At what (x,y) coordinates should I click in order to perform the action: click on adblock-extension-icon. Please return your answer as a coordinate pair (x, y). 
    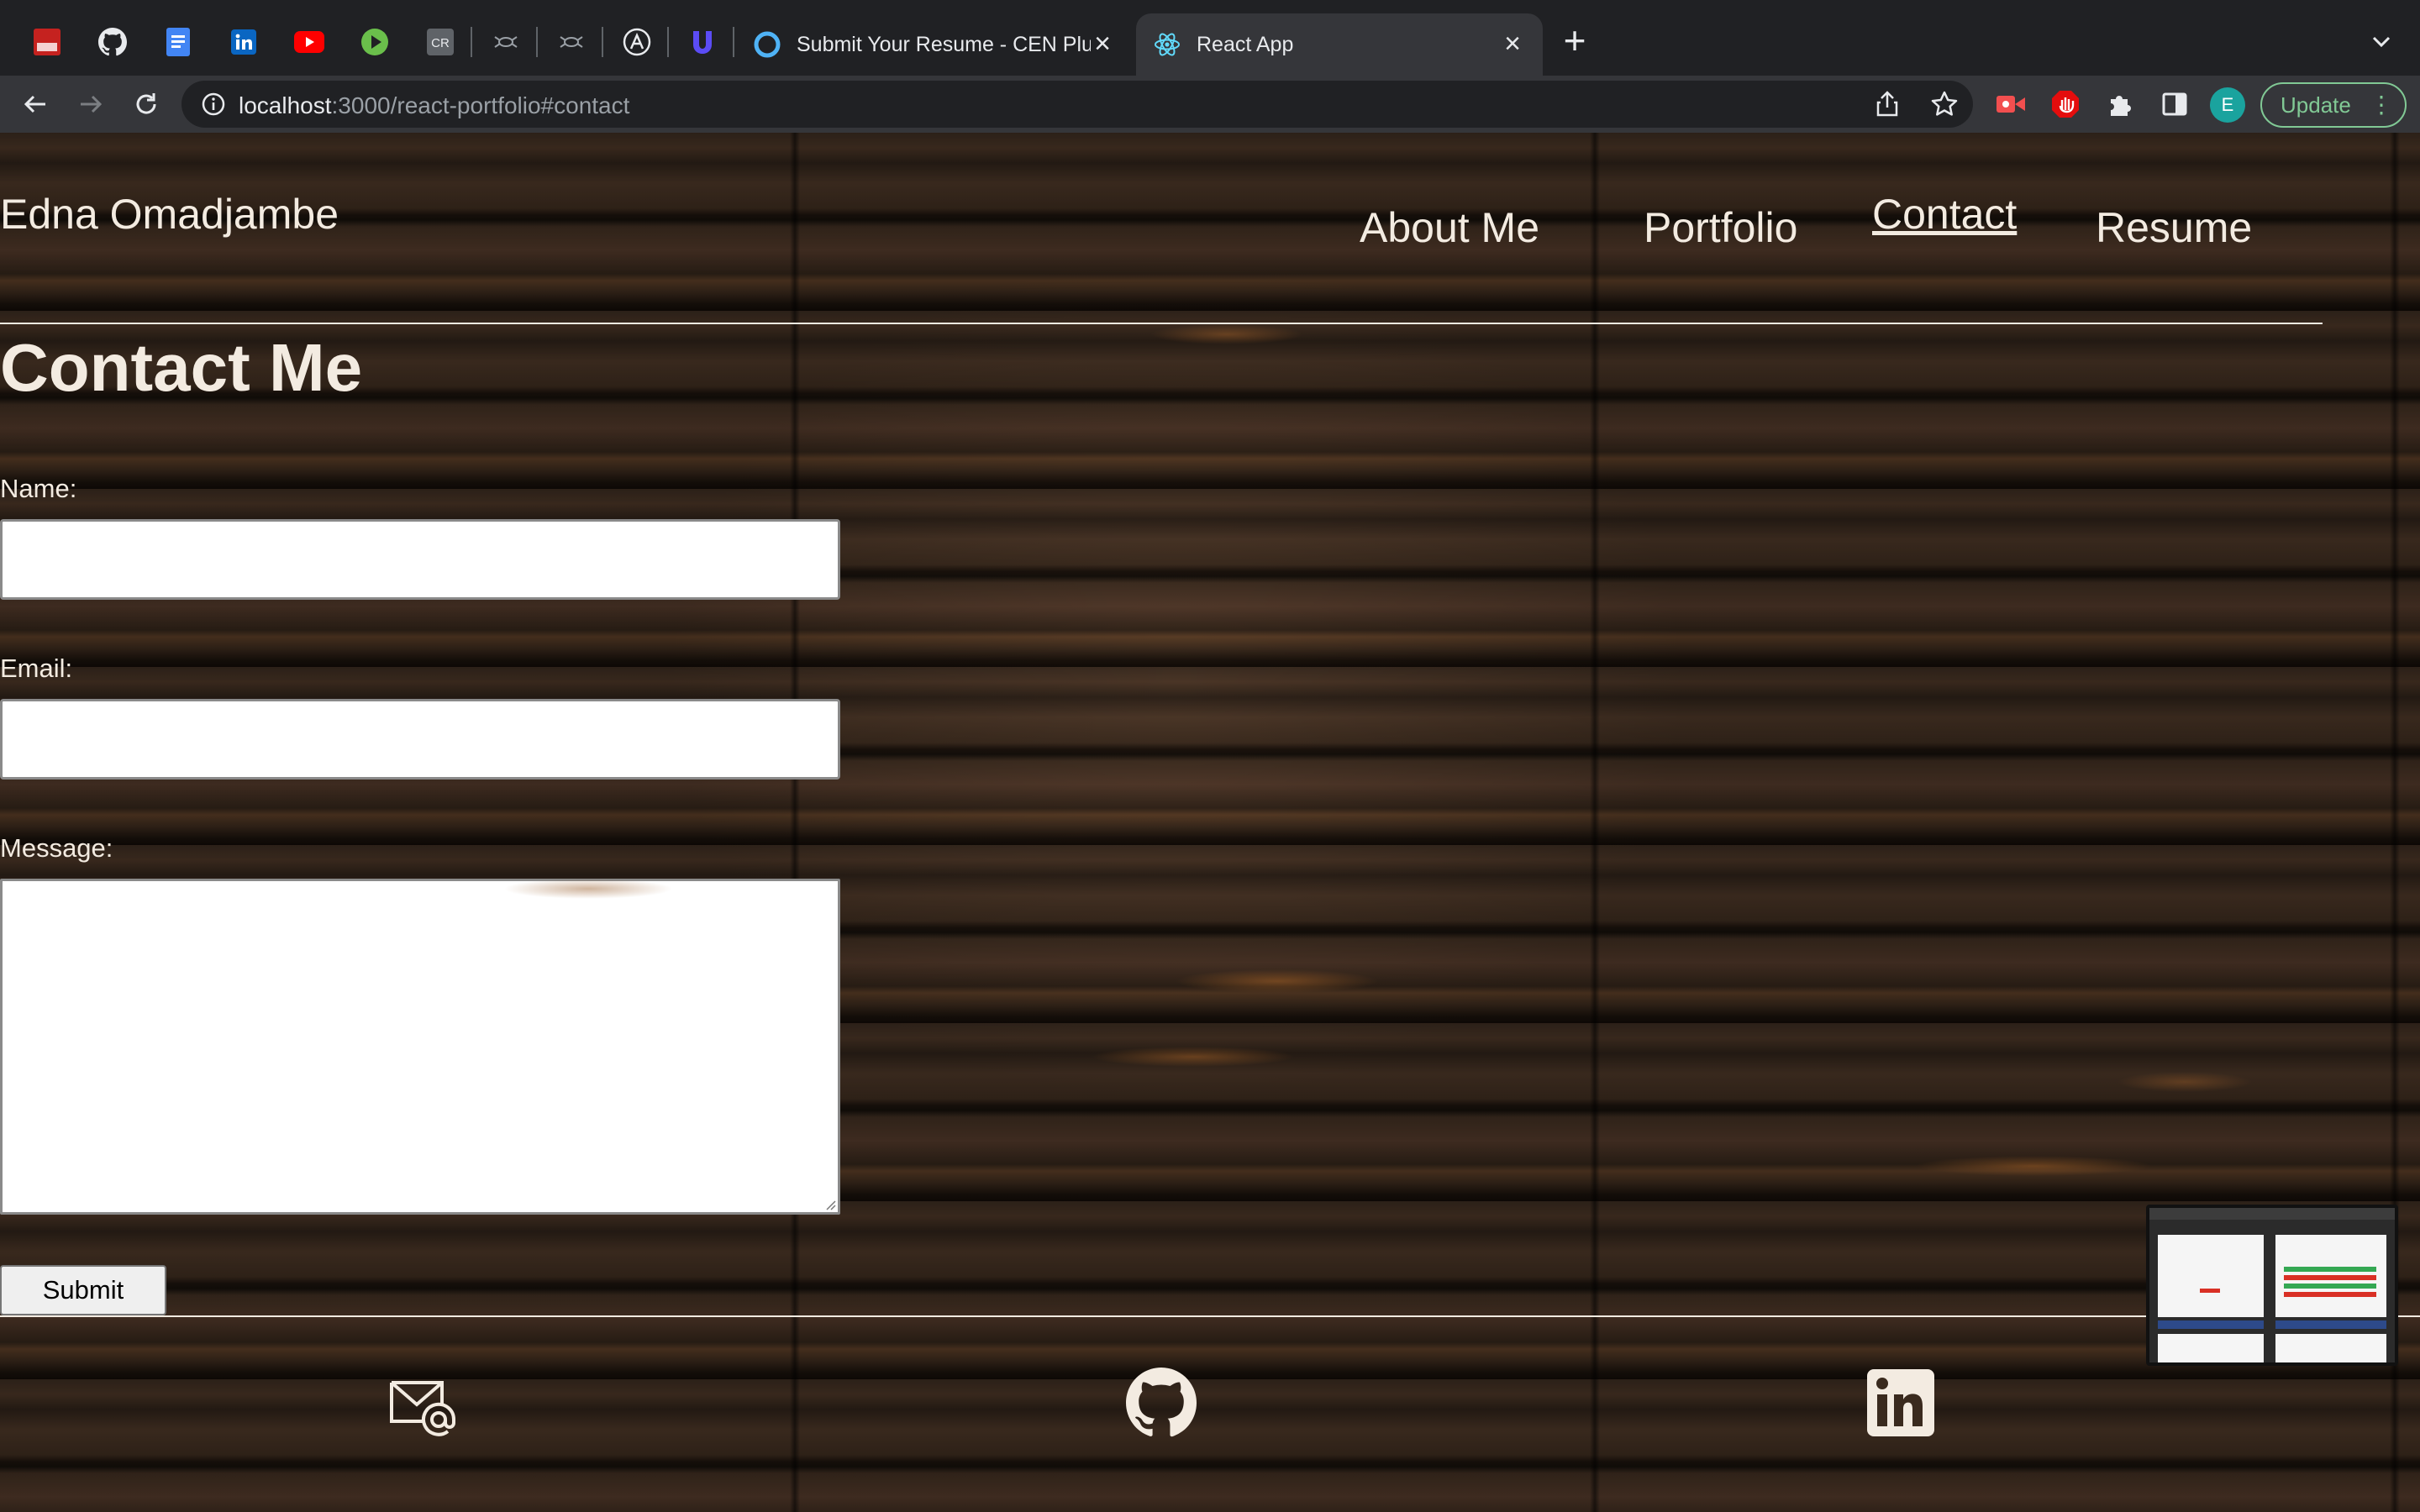
    Looking at the image, I should click on (2065, 104).